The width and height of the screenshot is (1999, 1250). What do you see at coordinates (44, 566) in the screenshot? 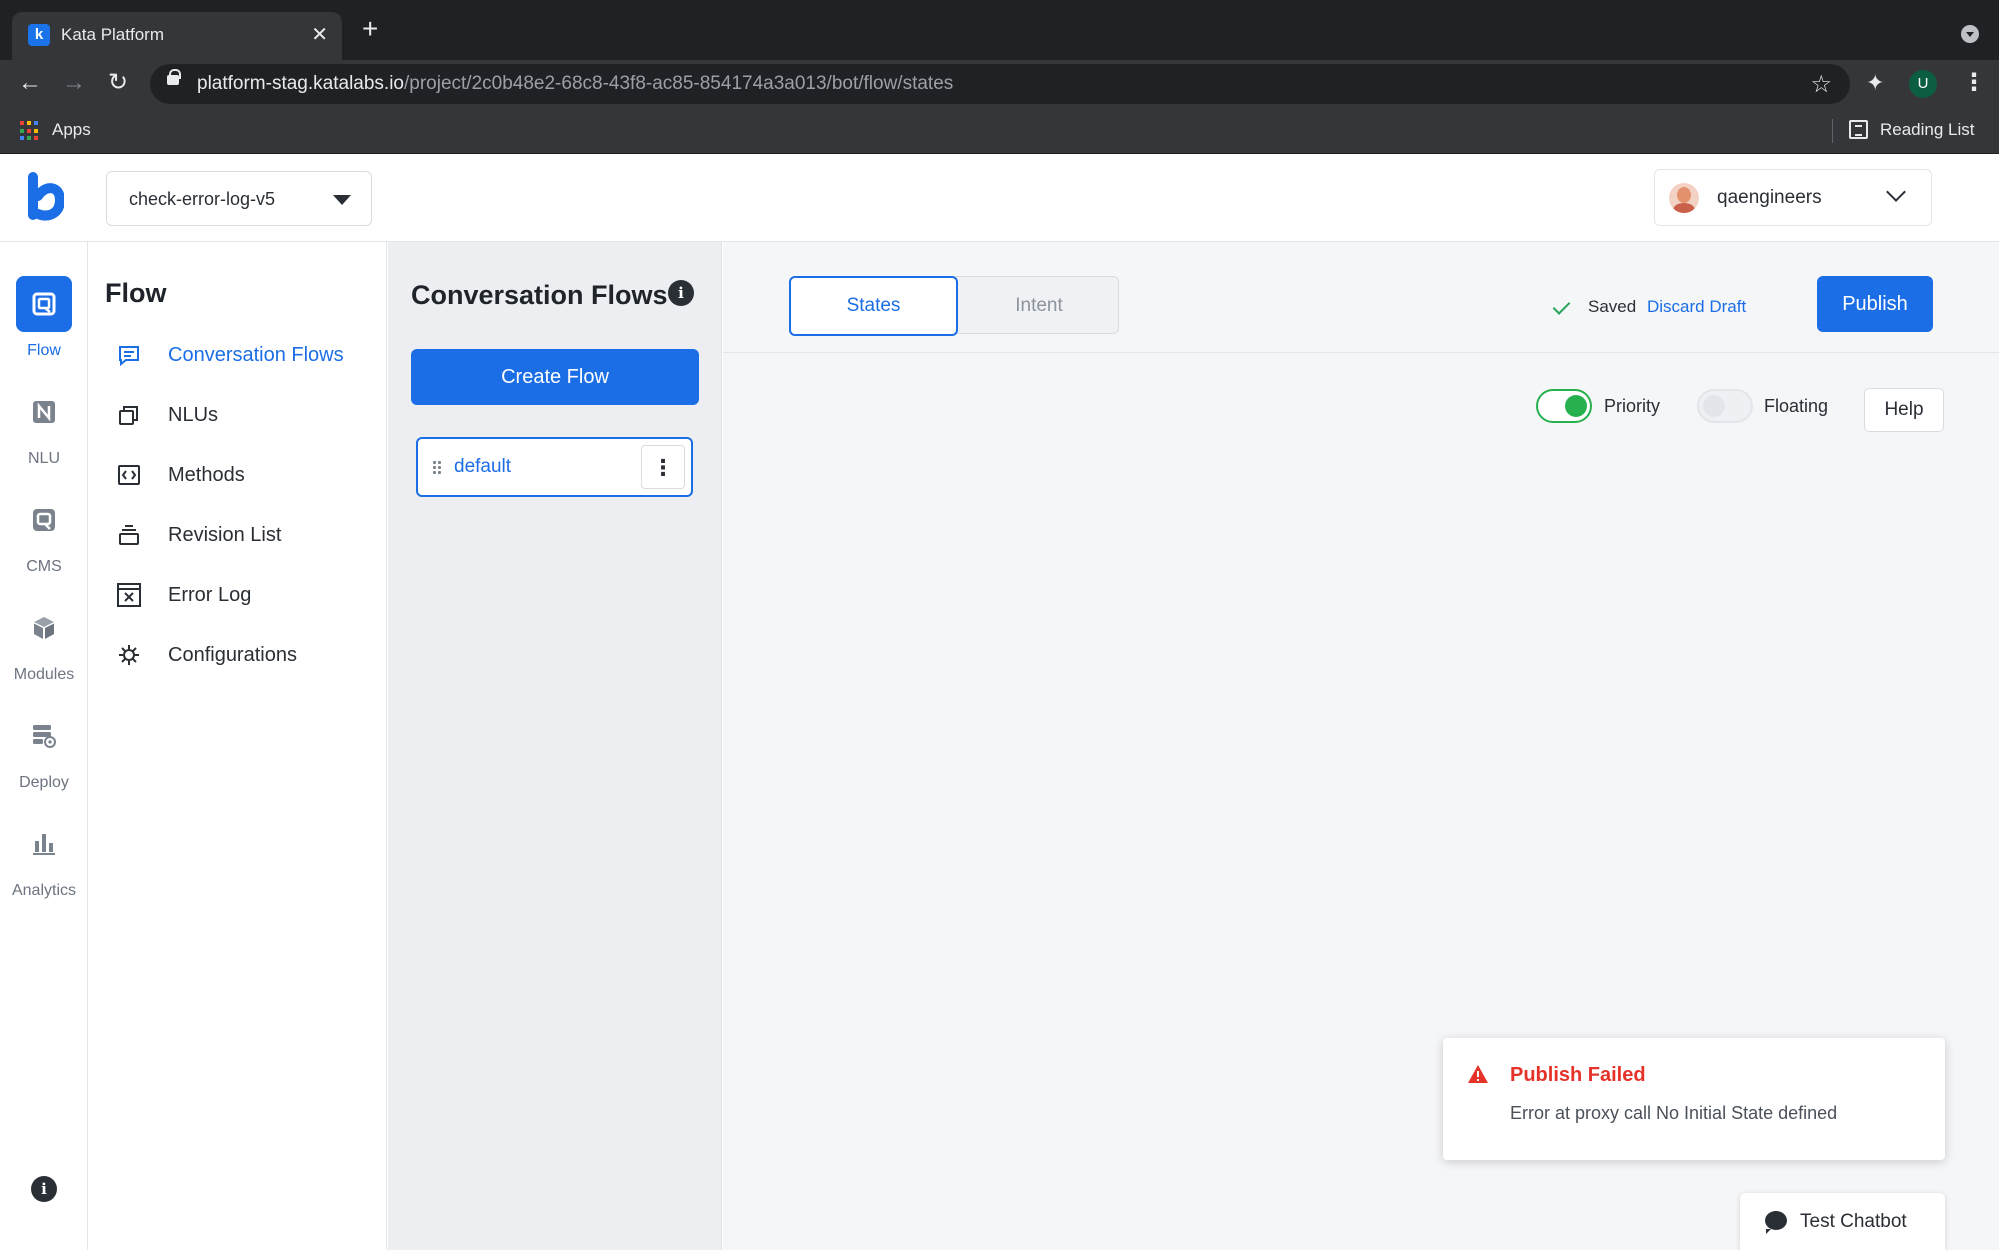
I see `rail-label: CMS` at bounding box center [44, 566].